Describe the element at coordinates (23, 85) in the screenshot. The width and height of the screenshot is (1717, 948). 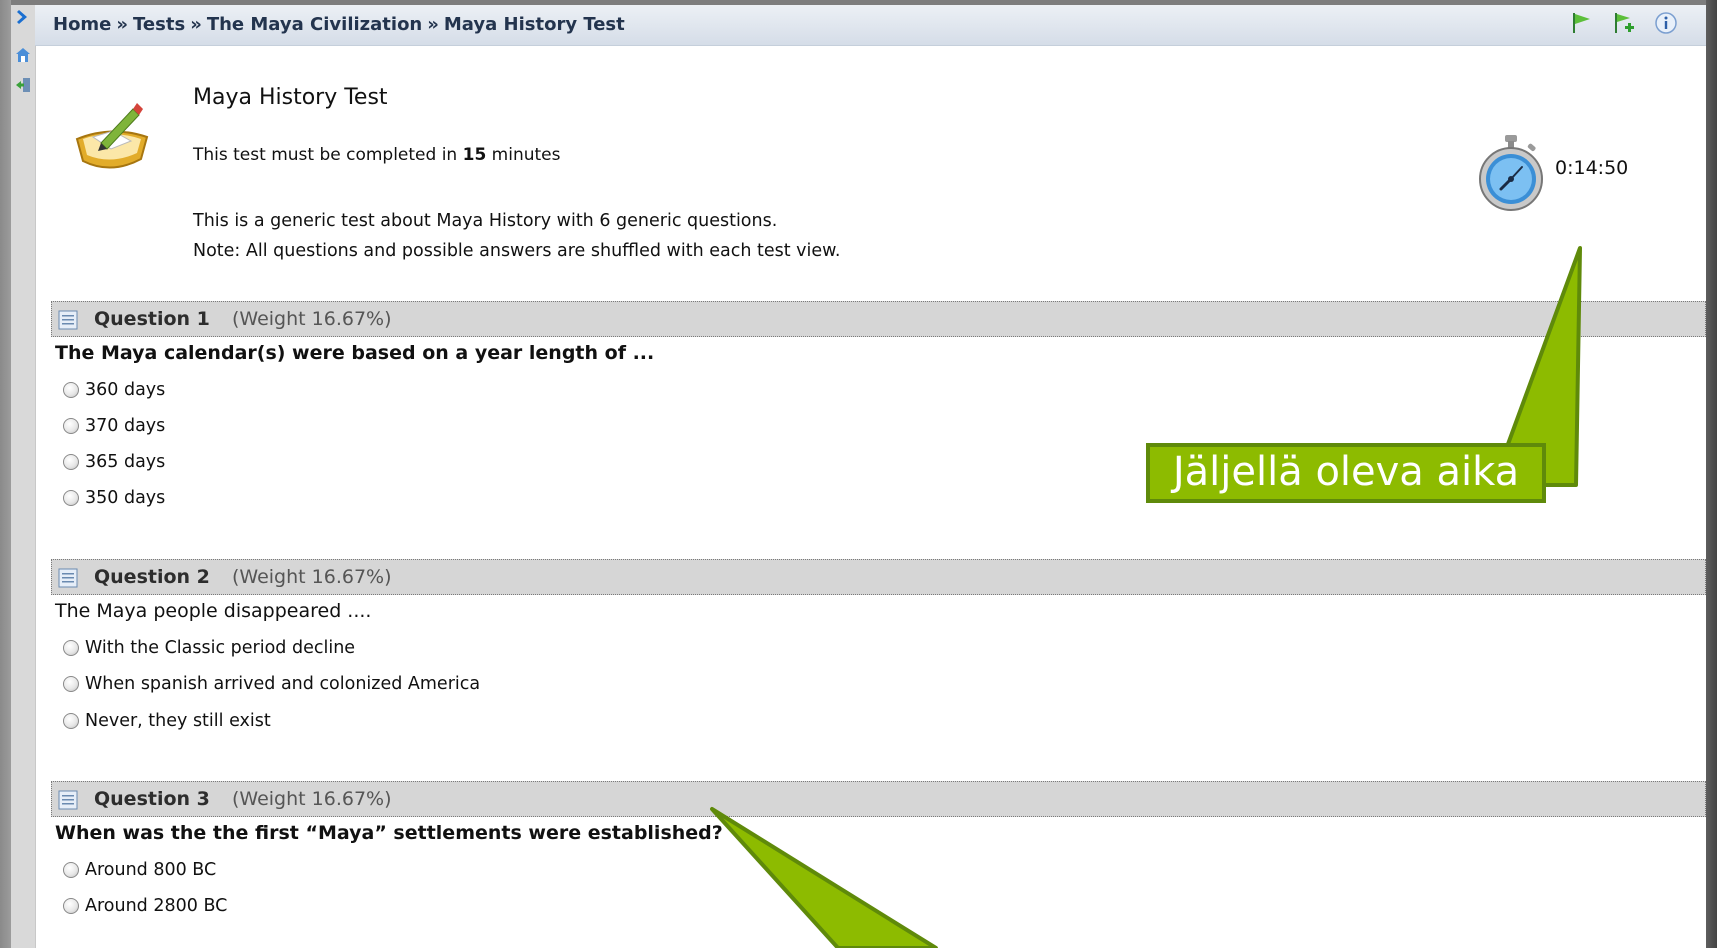
I see `exit-icon` at that location.